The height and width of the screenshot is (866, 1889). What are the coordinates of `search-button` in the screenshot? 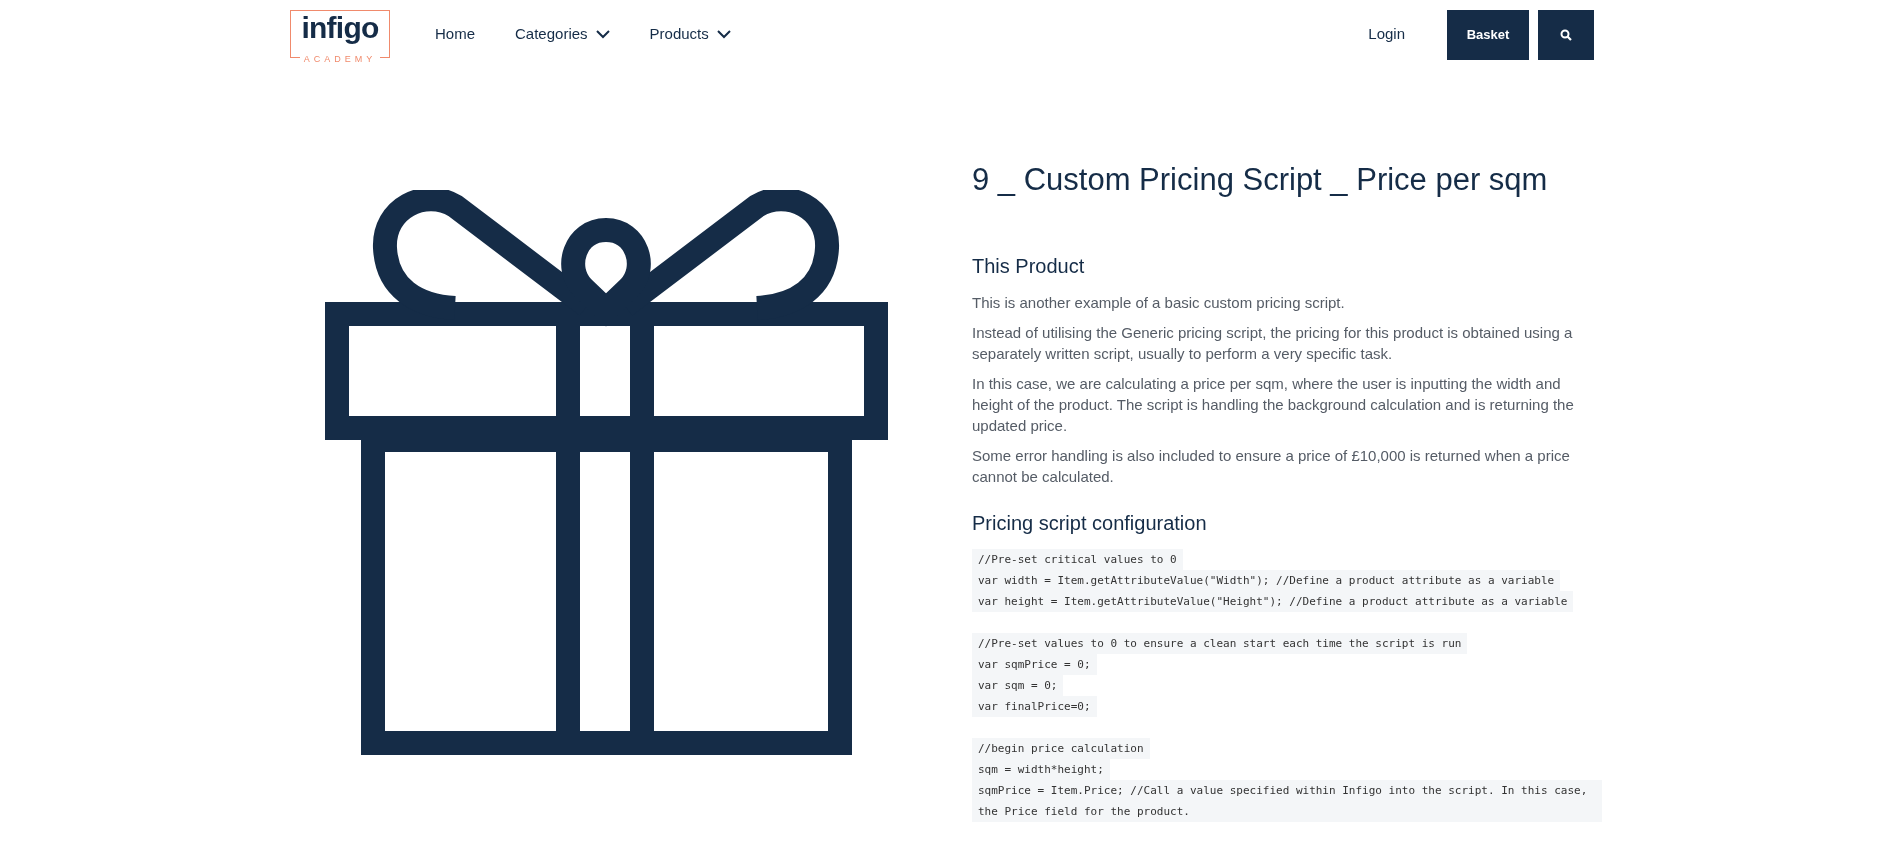 It's located at (1566, 35).